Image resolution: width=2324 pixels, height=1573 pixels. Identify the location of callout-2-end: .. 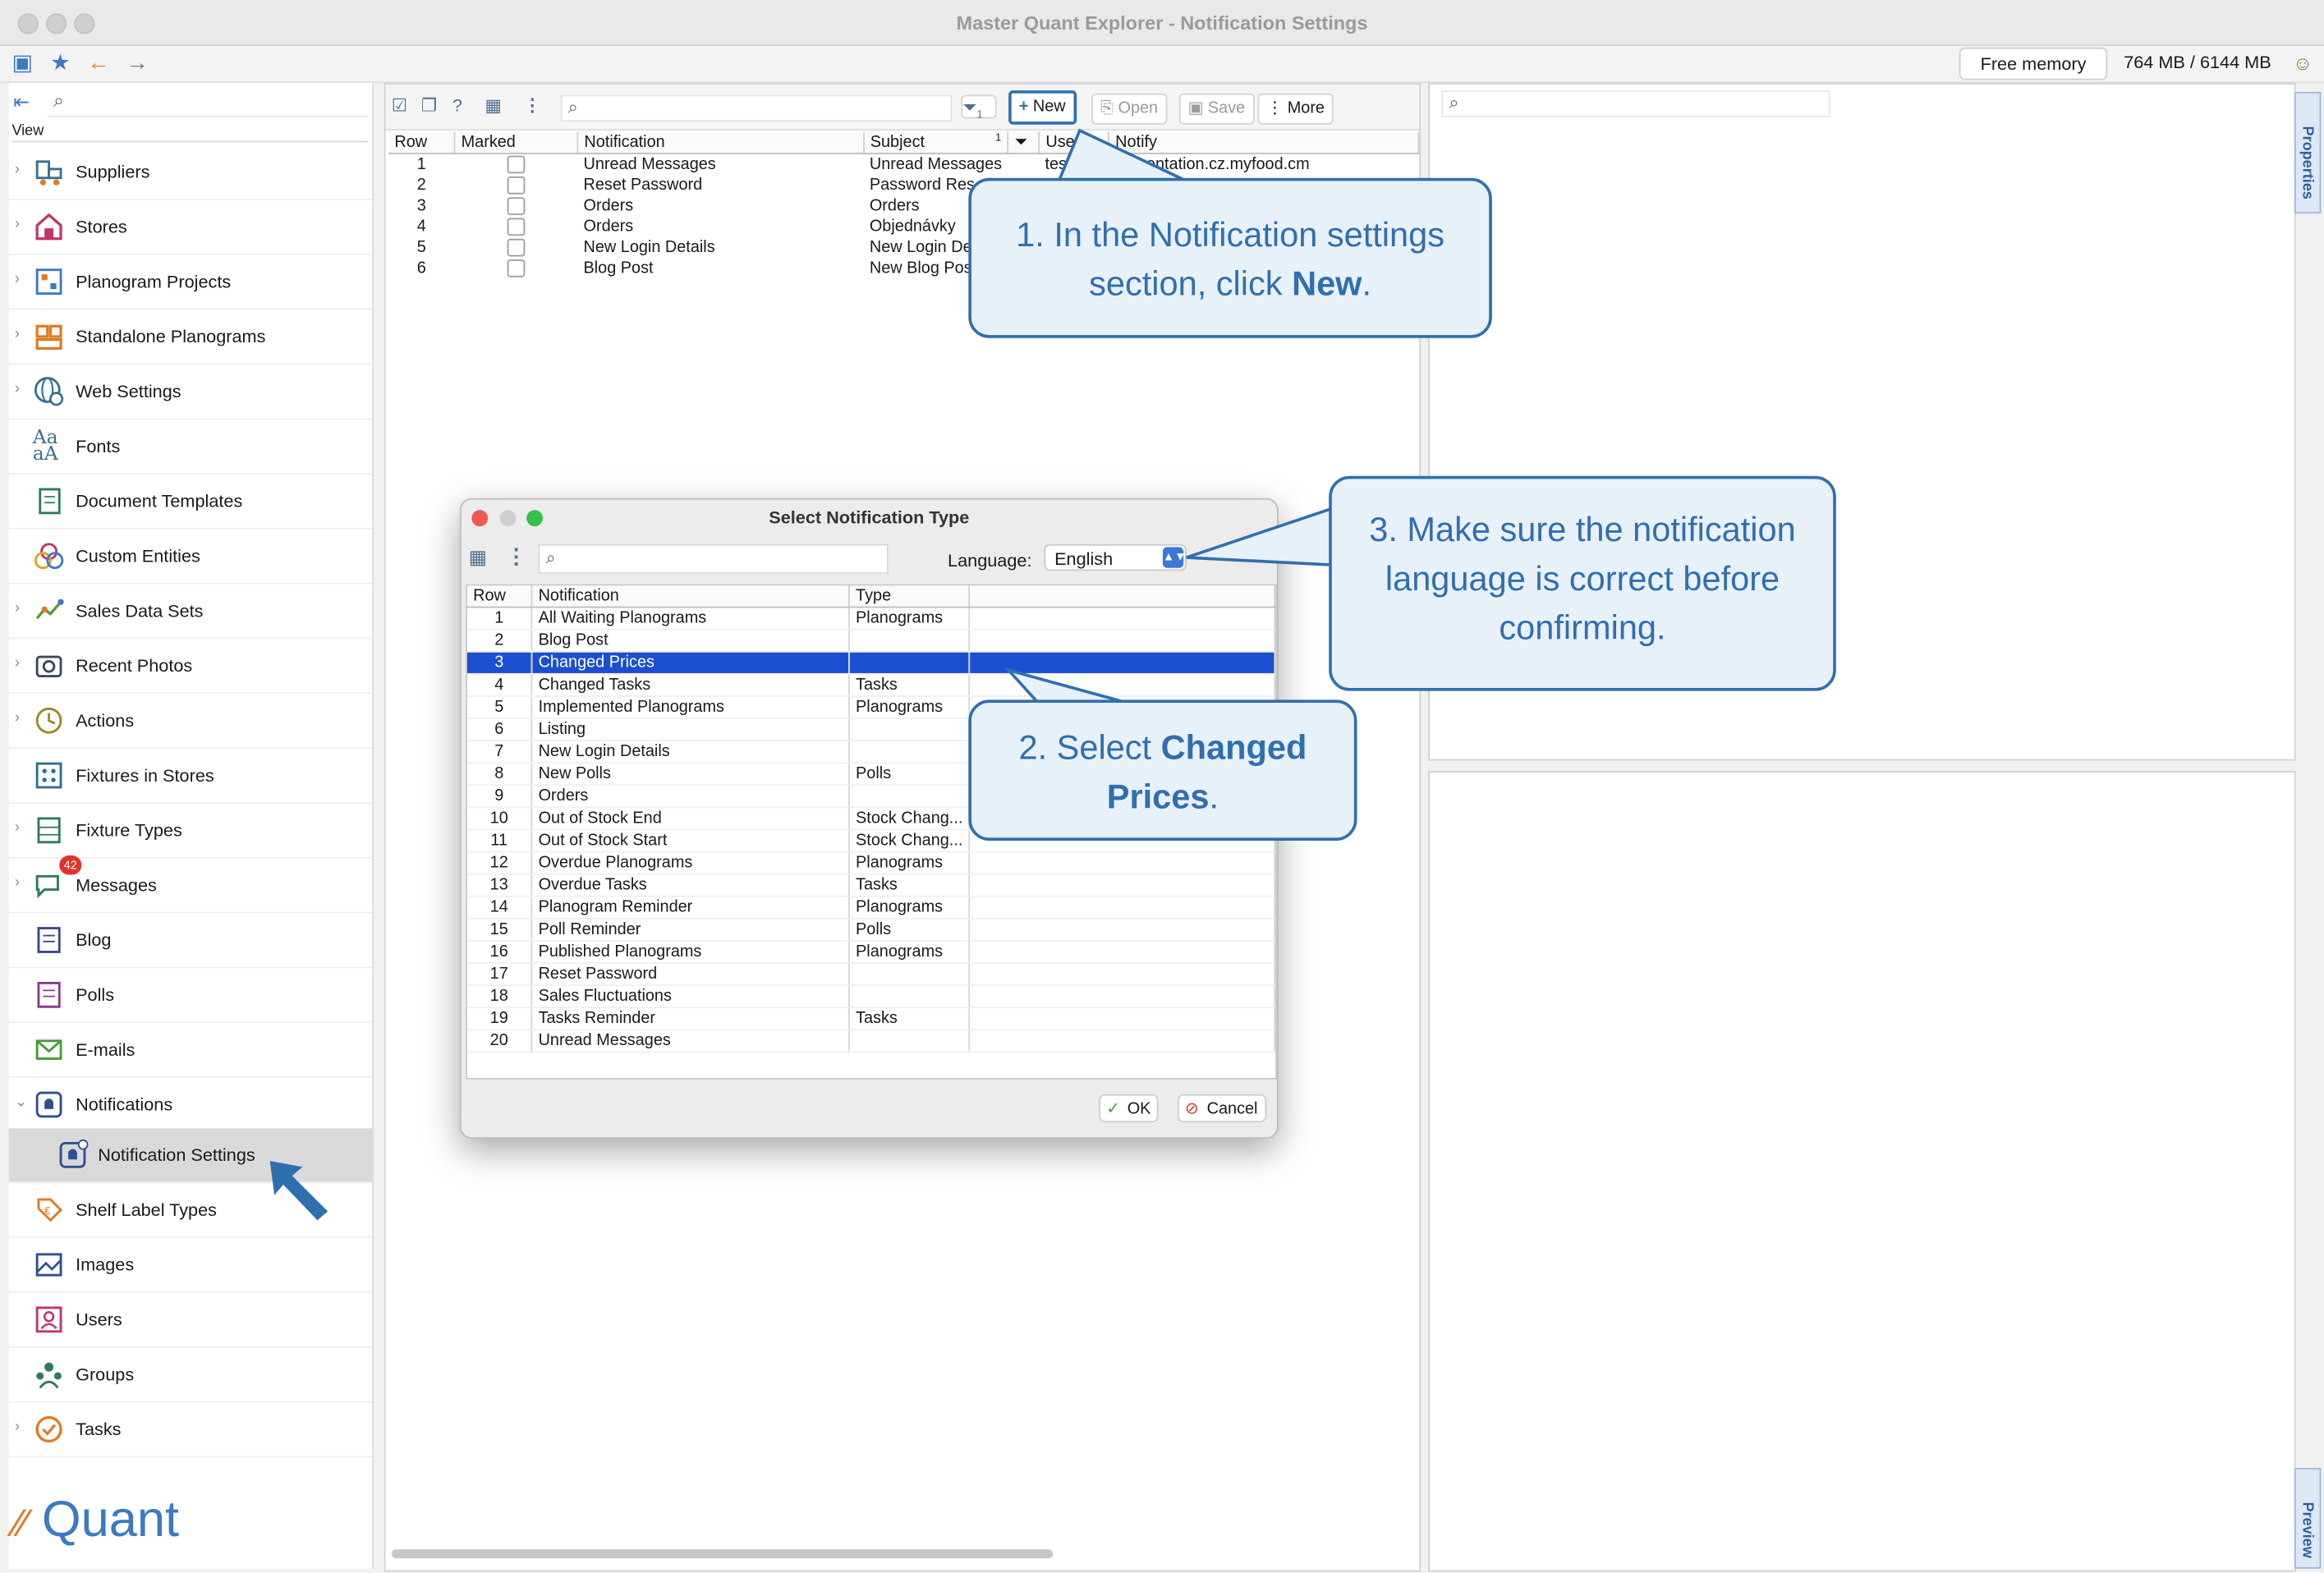
(1214, 796).